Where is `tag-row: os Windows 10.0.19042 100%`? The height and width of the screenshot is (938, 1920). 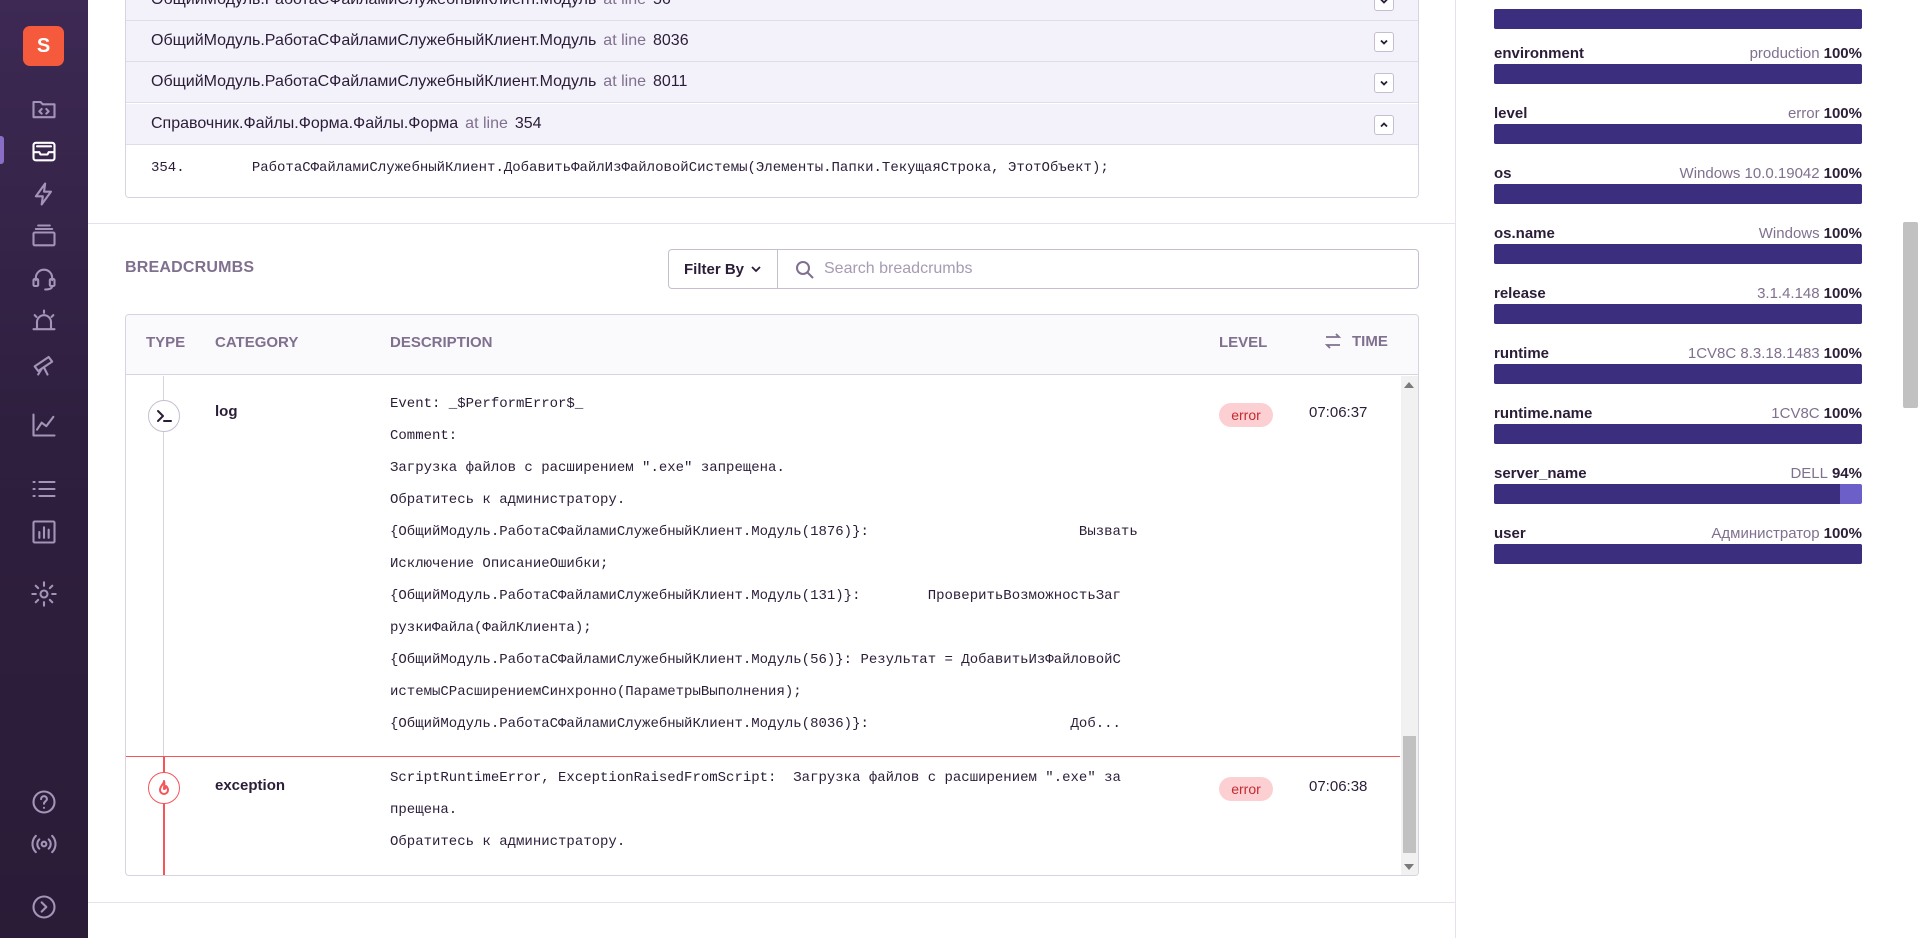 tag-row: os Windows 10.0.19042 100% is located at coordinates (1678, 192).